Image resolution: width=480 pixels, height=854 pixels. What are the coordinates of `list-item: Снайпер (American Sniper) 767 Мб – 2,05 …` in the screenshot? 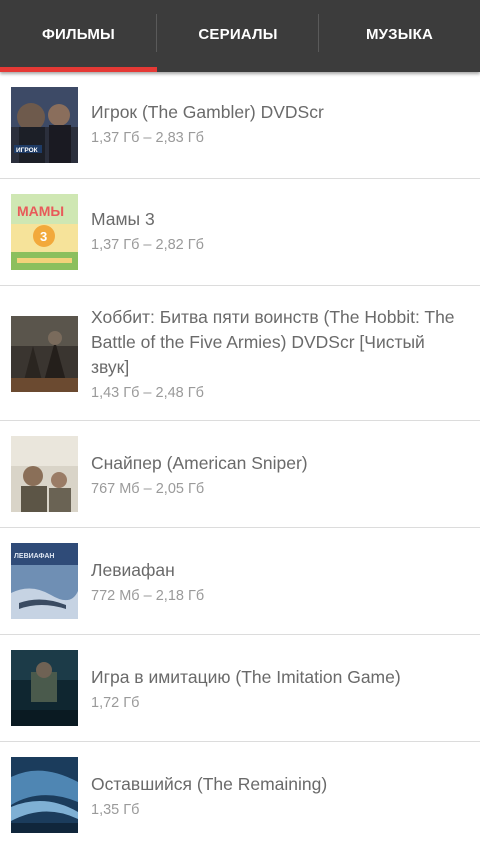 It's located at (240, 474).